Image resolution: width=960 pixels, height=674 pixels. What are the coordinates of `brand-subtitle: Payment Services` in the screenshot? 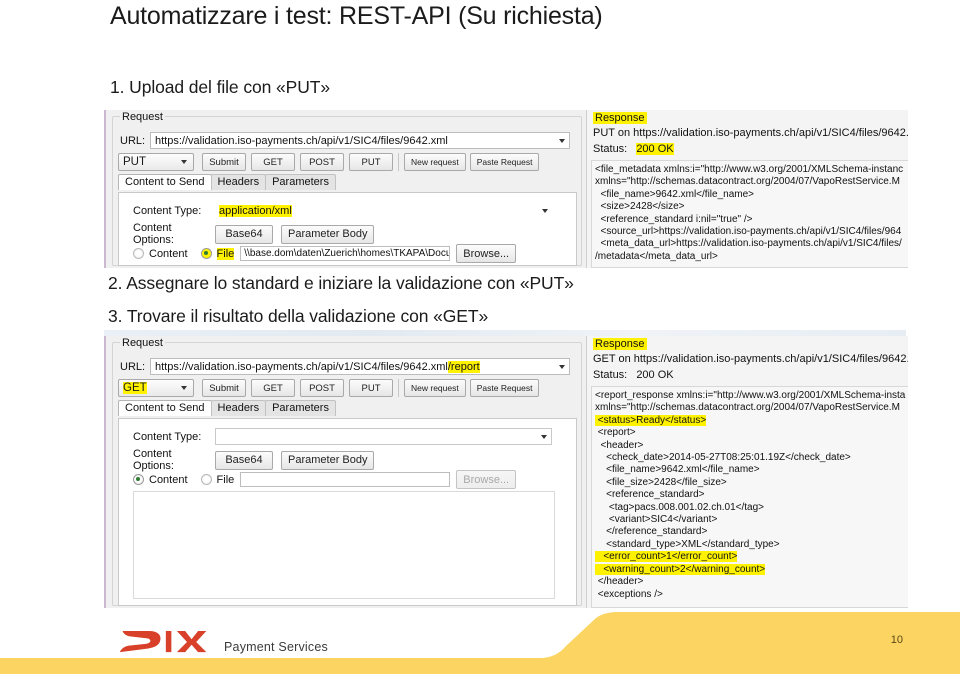 It's located at (276, 647).